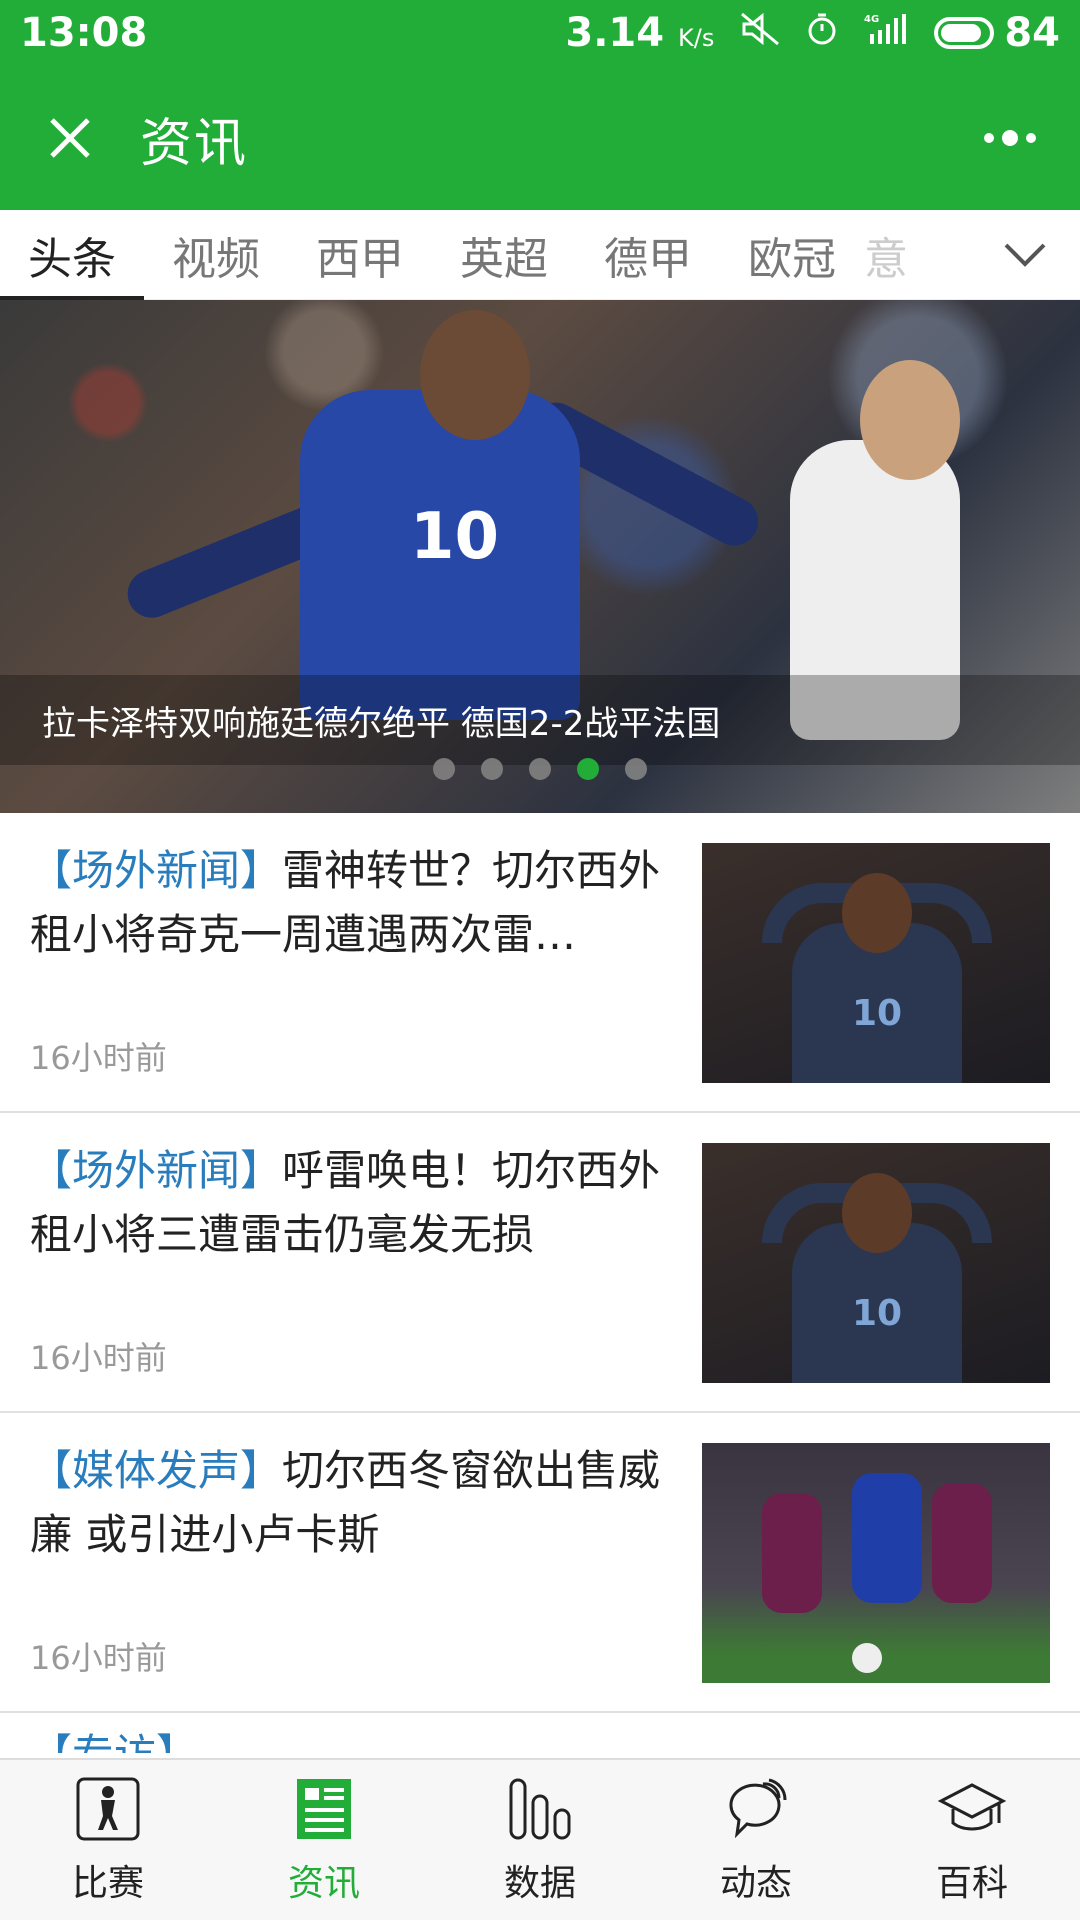  What do you see at coordinates (886, 33) in the screenshot?
I see `signal-icon: 4G` at bounding box center [886, 33].